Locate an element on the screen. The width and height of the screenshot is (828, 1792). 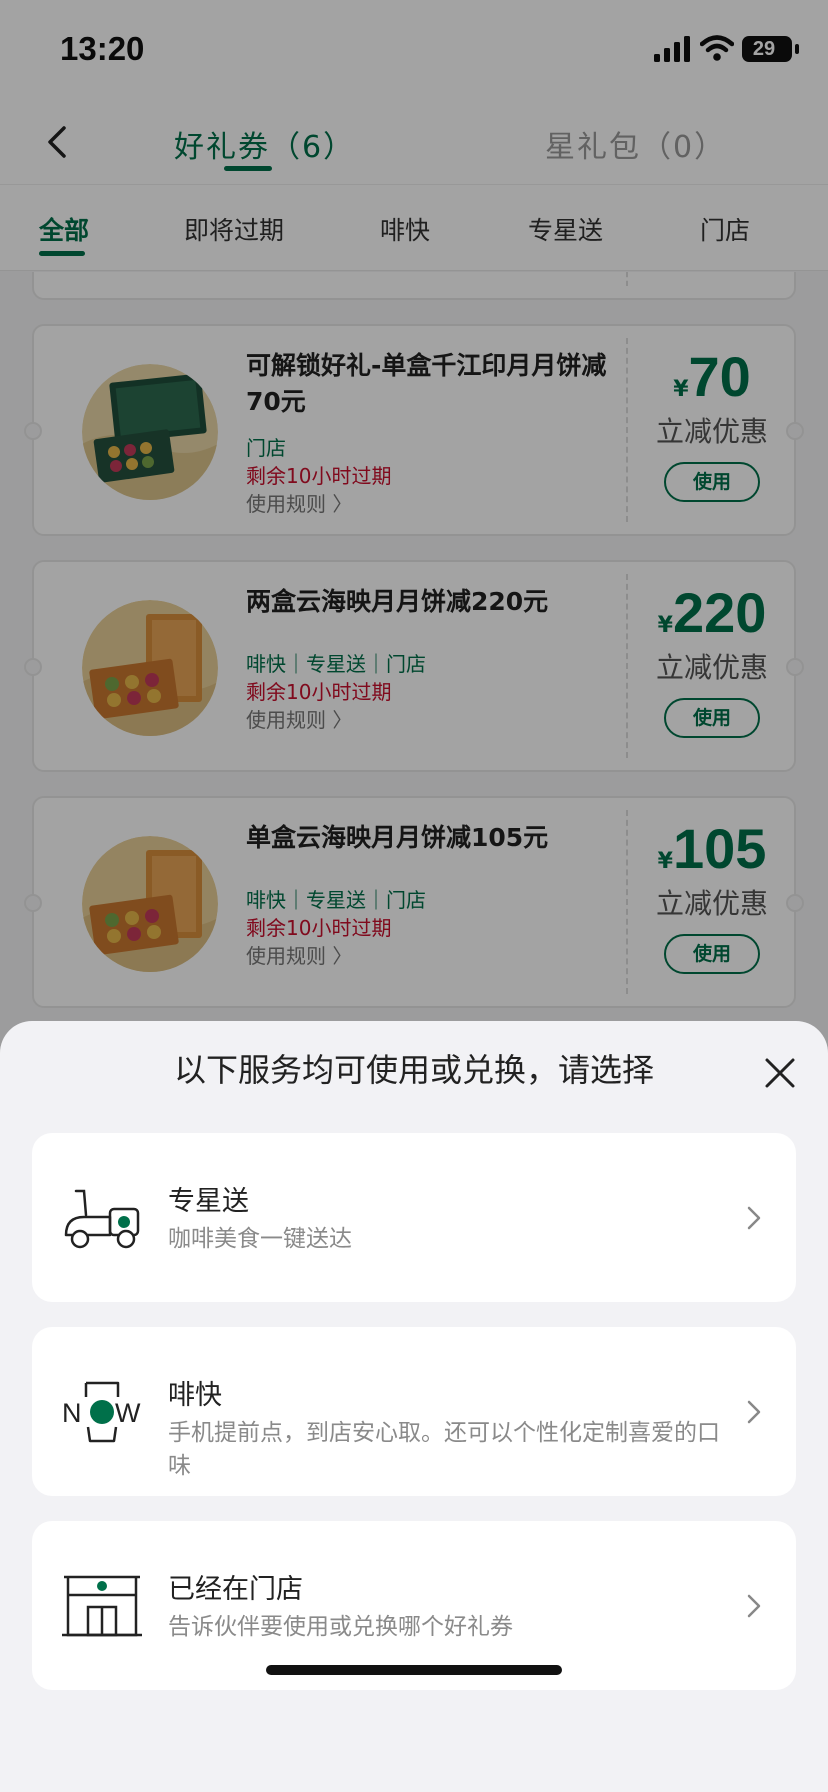
home-indicator is located at coordinates (414, 1670).